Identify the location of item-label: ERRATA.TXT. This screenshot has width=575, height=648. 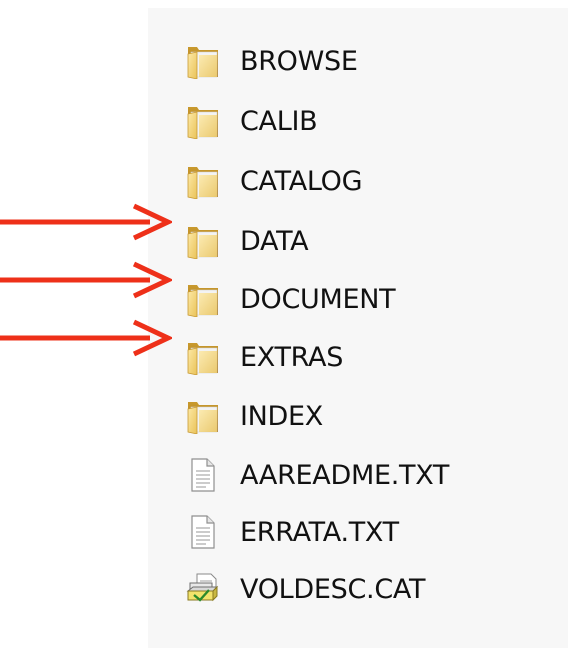
(319, 532).